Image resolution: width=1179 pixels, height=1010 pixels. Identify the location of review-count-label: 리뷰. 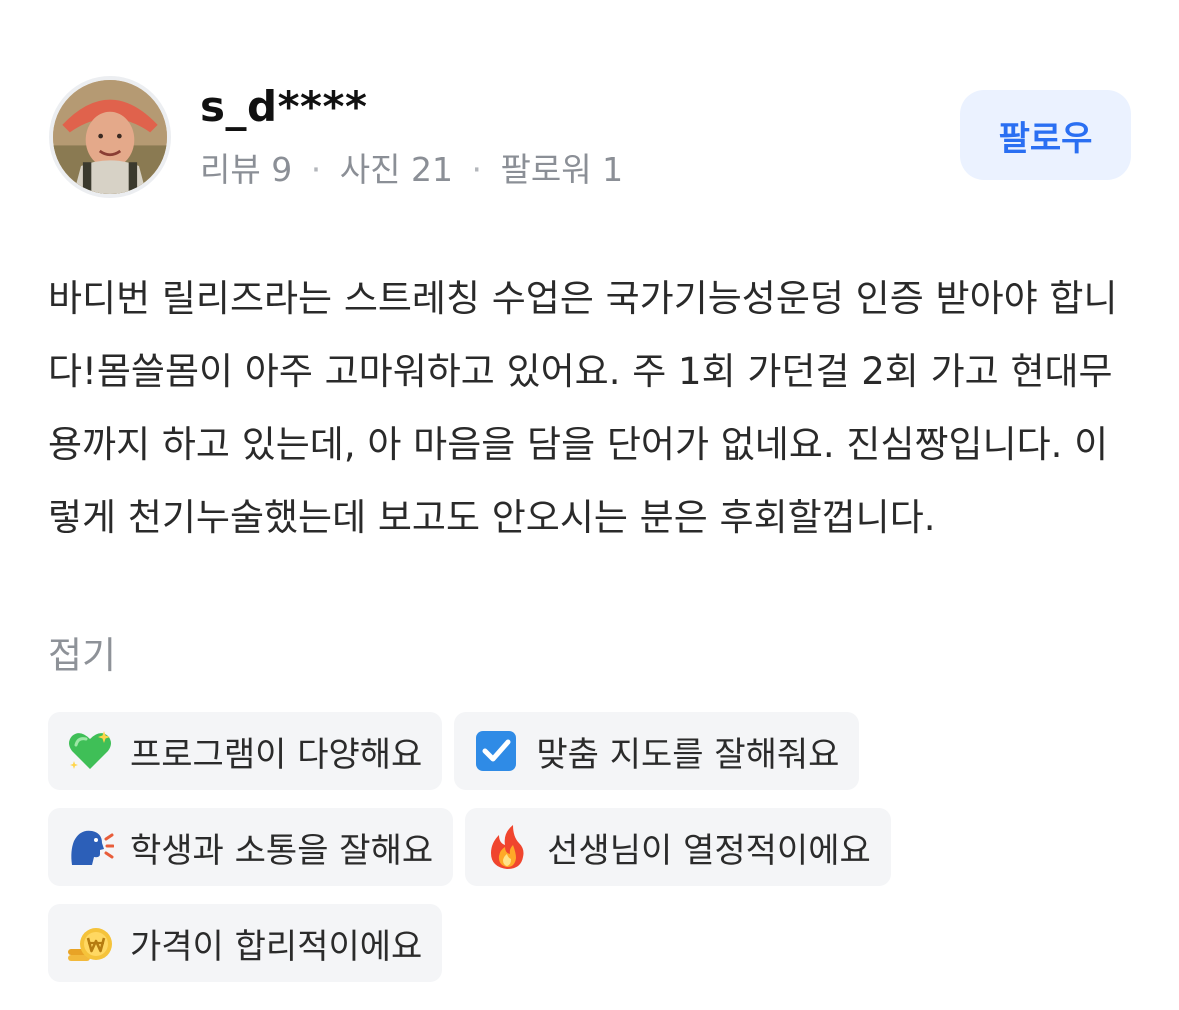
(230, 169).